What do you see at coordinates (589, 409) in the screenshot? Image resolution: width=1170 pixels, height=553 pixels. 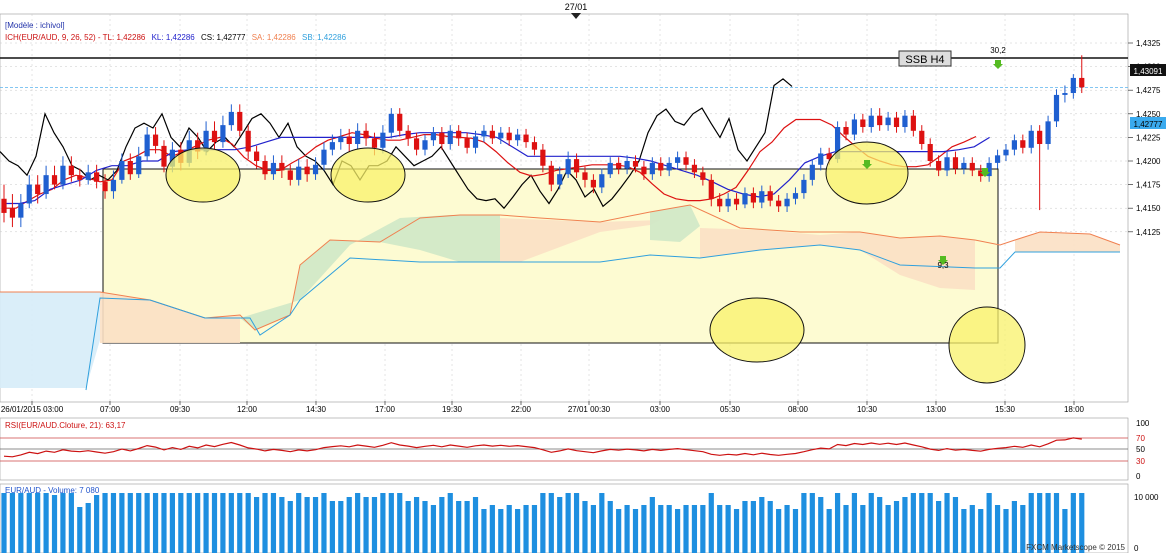 I see `time-tick-label: 27/01 00:30` at bounding box center [589, 409].